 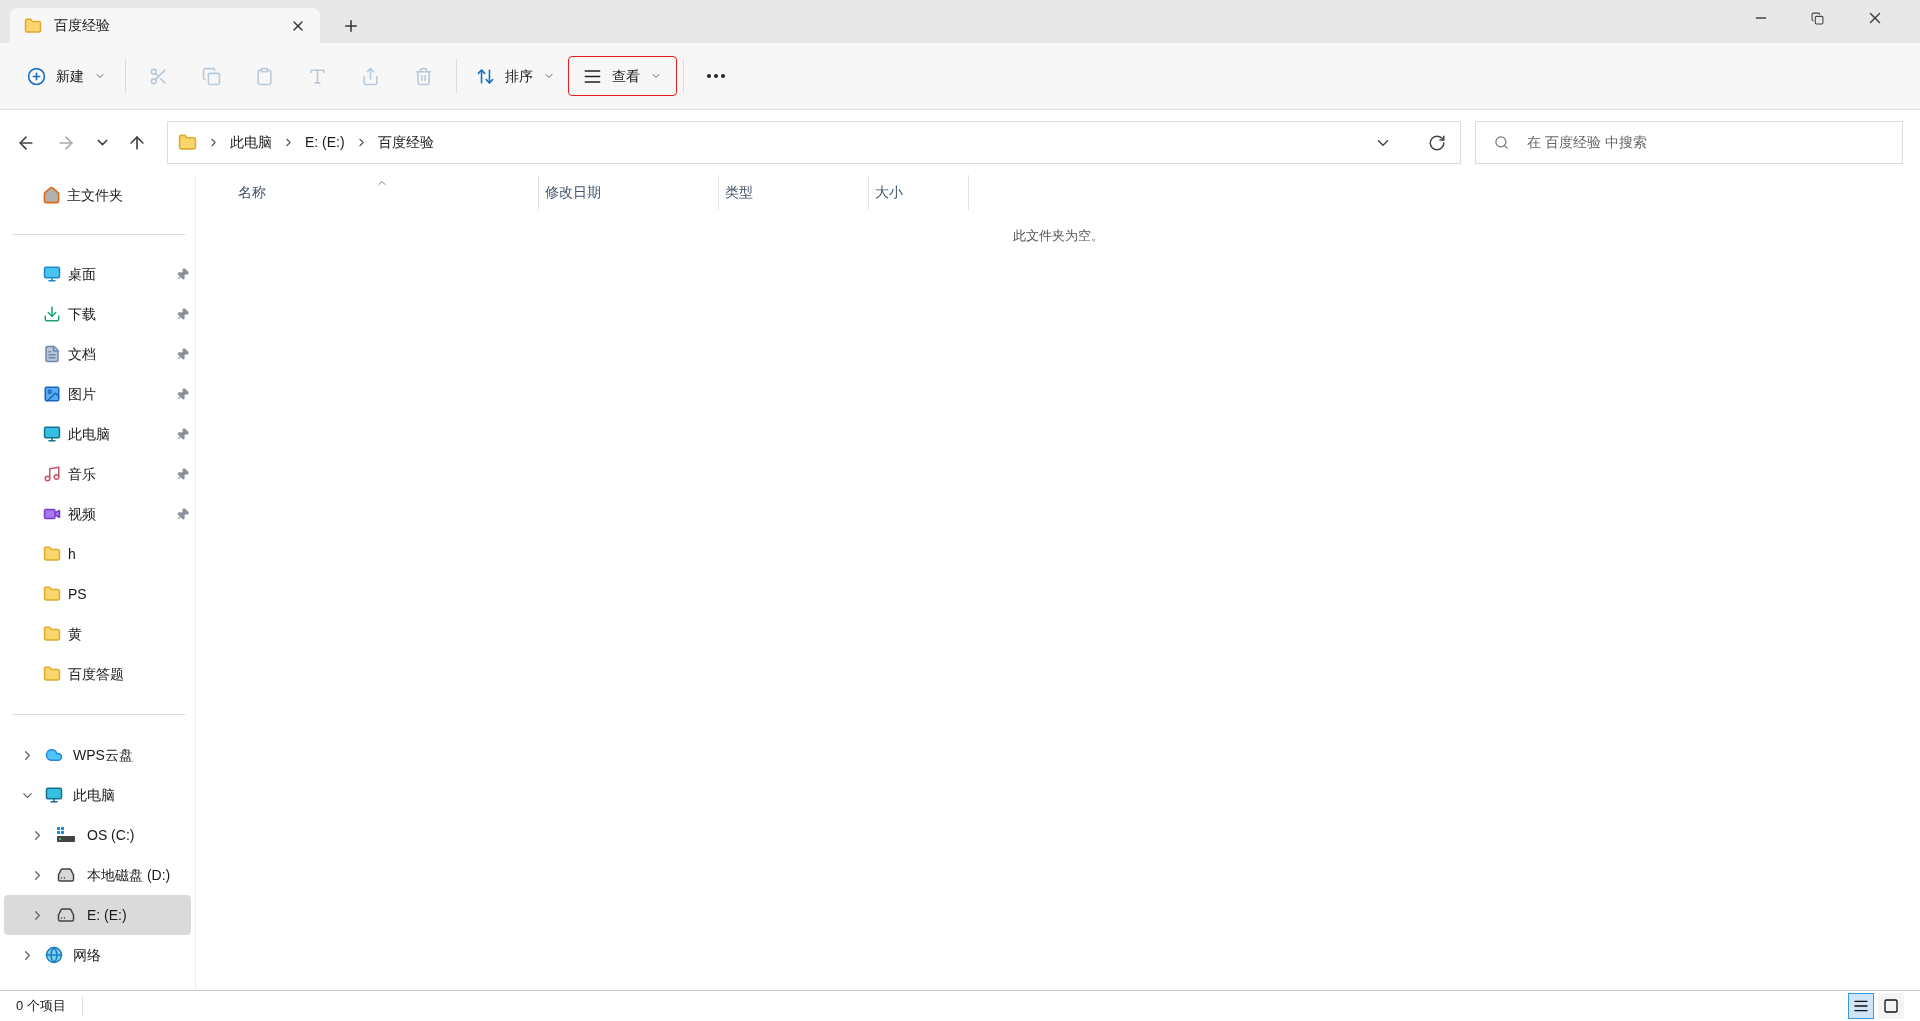 I want to click on share-icon, so click(x=370, y=76).